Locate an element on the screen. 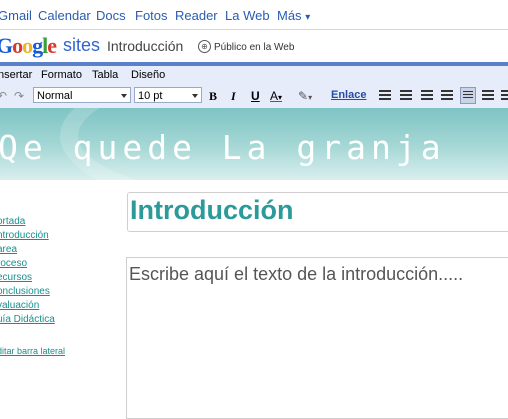 The image size is (508, 419). gbar-docs-link: Docs is located at coordinates (111, 15).